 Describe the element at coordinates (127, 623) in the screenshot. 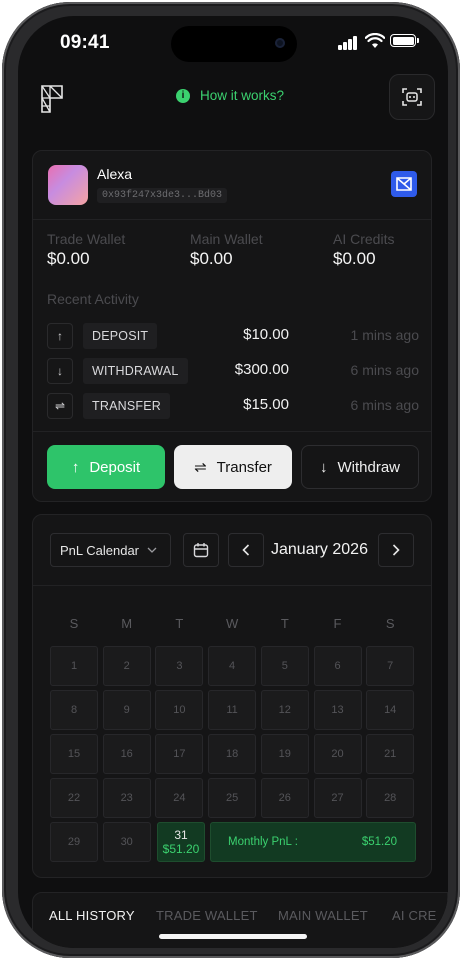

I see `weekday-label: M` at that location.